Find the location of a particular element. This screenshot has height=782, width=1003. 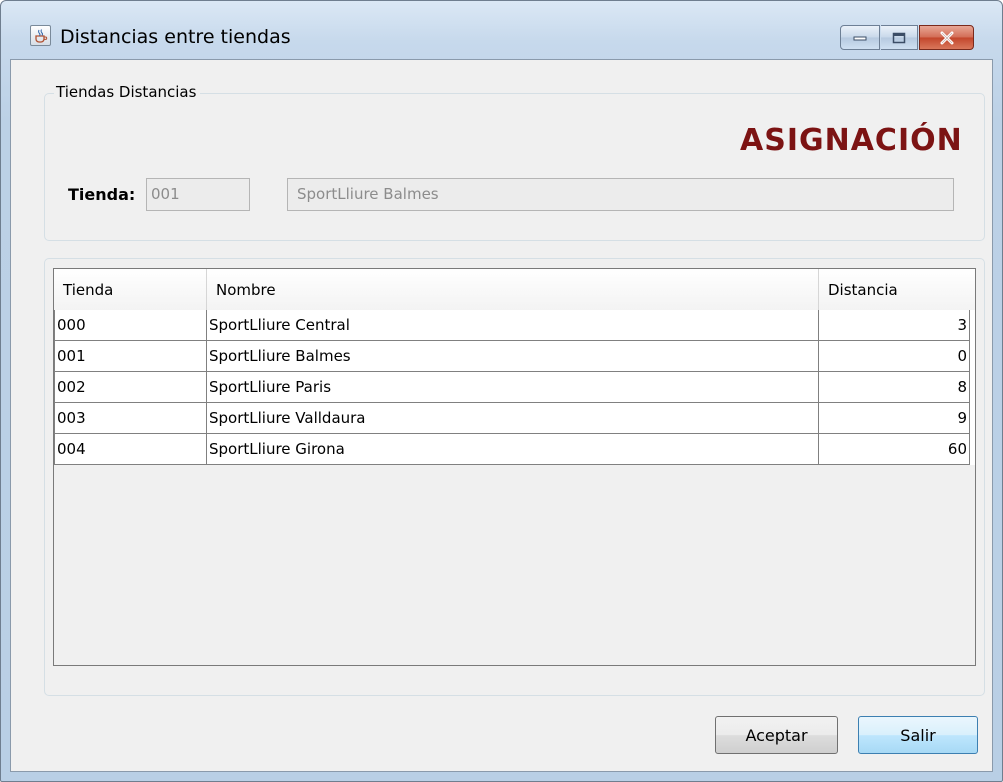

cell-nombre: SportLliure Central is located at coordinates (513, 325).